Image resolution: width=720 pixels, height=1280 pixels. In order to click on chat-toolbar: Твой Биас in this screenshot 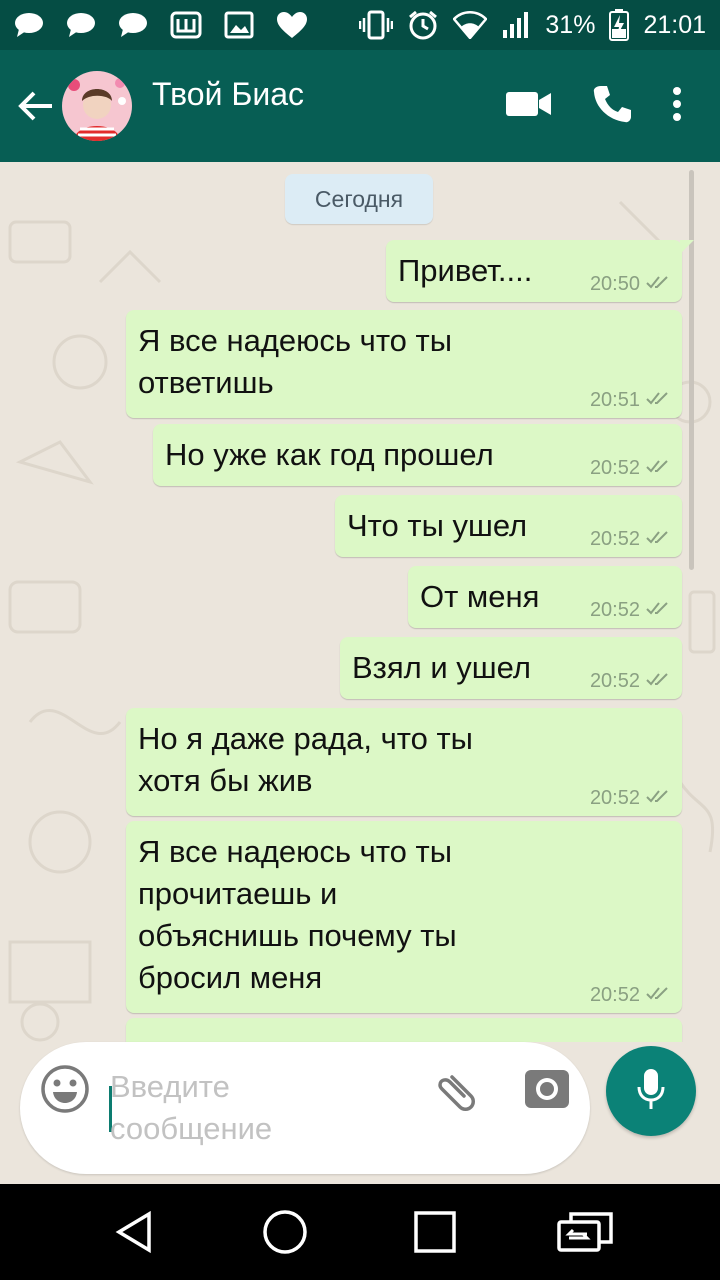, I will do `click(360, 106)`.